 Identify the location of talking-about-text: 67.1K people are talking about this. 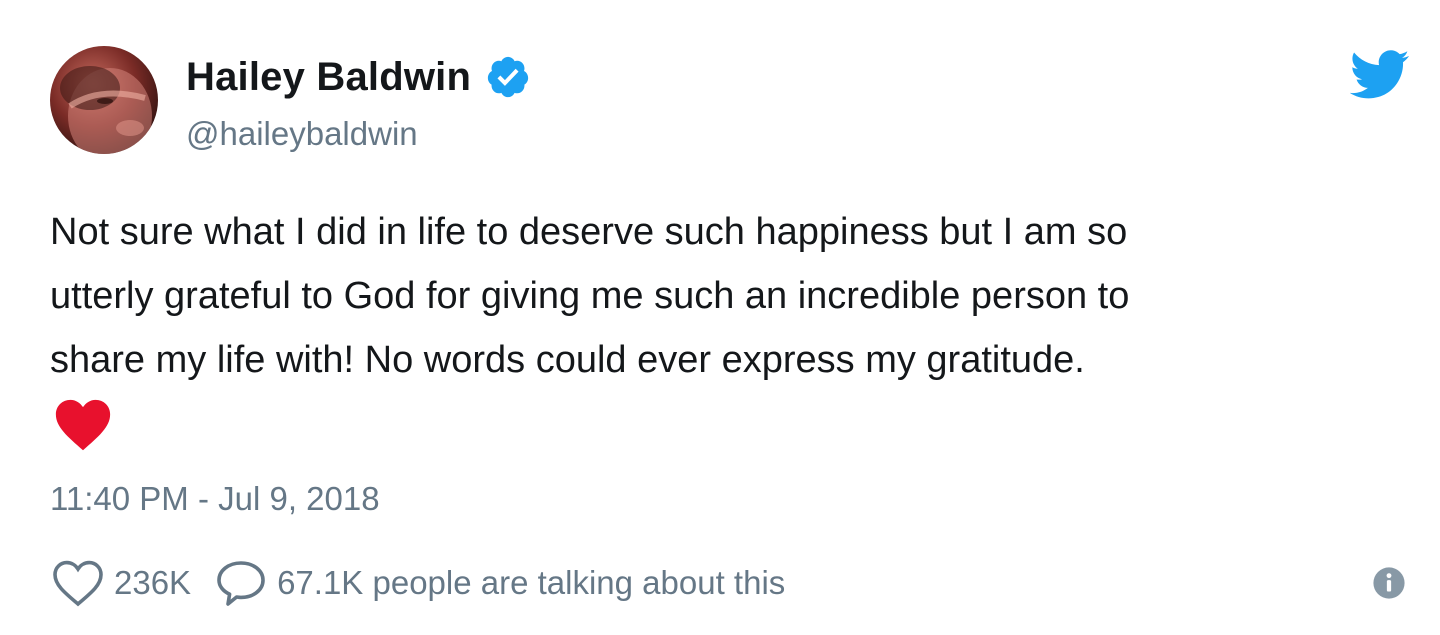
(531, 582).